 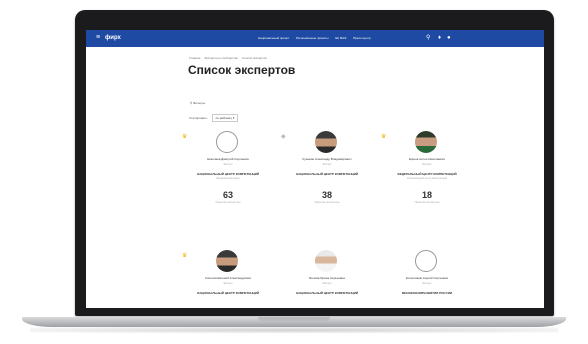 I want to click on expert-count: 63, so click(x=227, y=195).